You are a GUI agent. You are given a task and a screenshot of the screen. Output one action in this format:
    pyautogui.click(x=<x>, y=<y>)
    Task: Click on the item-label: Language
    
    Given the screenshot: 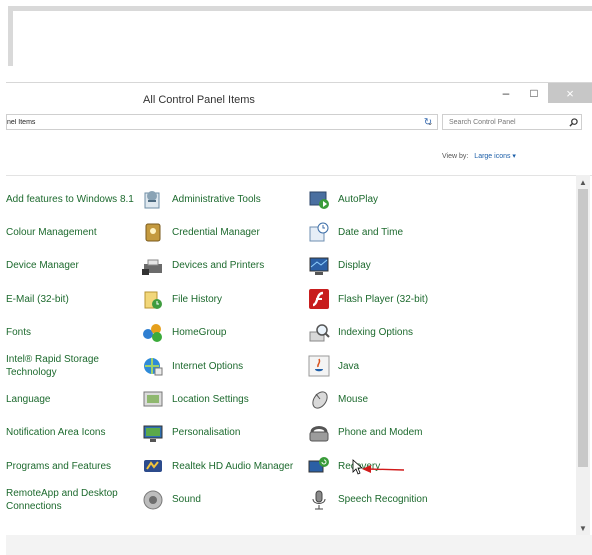 What is the action you would take?
    pyautogui.click(x=28, y=399)
    